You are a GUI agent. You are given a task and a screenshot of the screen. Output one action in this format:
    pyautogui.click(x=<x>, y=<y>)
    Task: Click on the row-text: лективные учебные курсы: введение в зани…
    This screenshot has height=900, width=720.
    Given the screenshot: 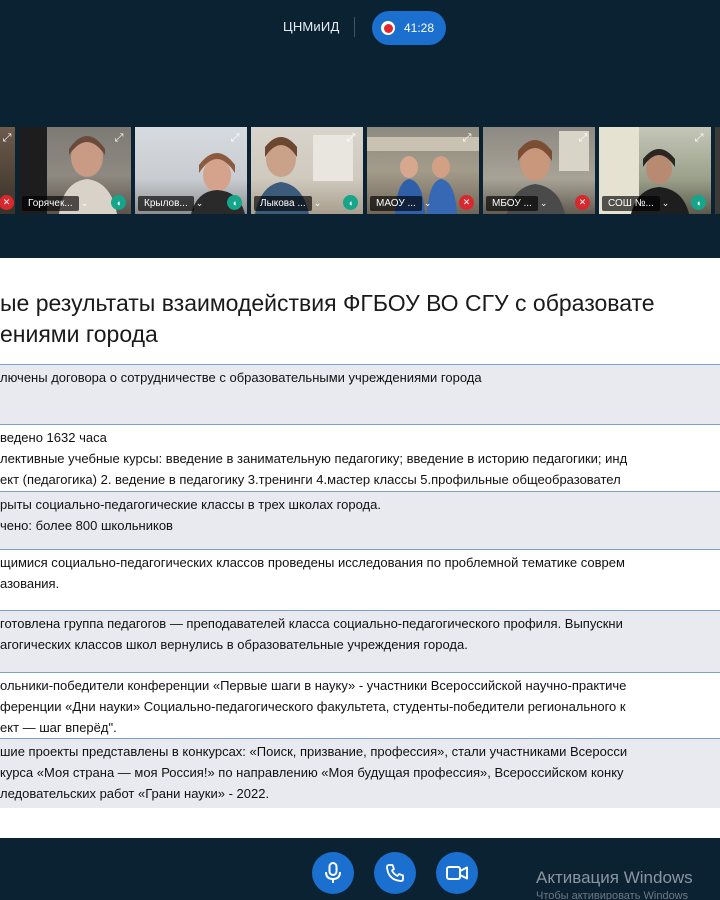 What is the action you would take?
    pyautogui.click(x=314, y=458)
    